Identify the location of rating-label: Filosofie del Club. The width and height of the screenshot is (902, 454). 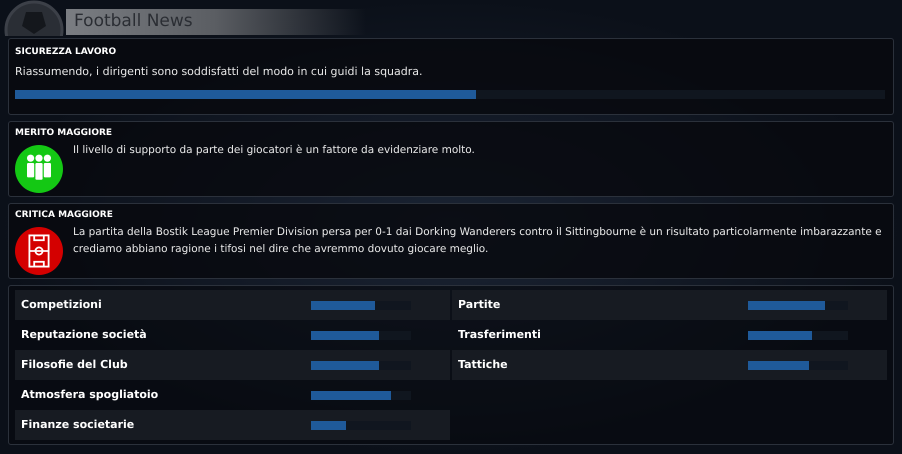
(75, 364).